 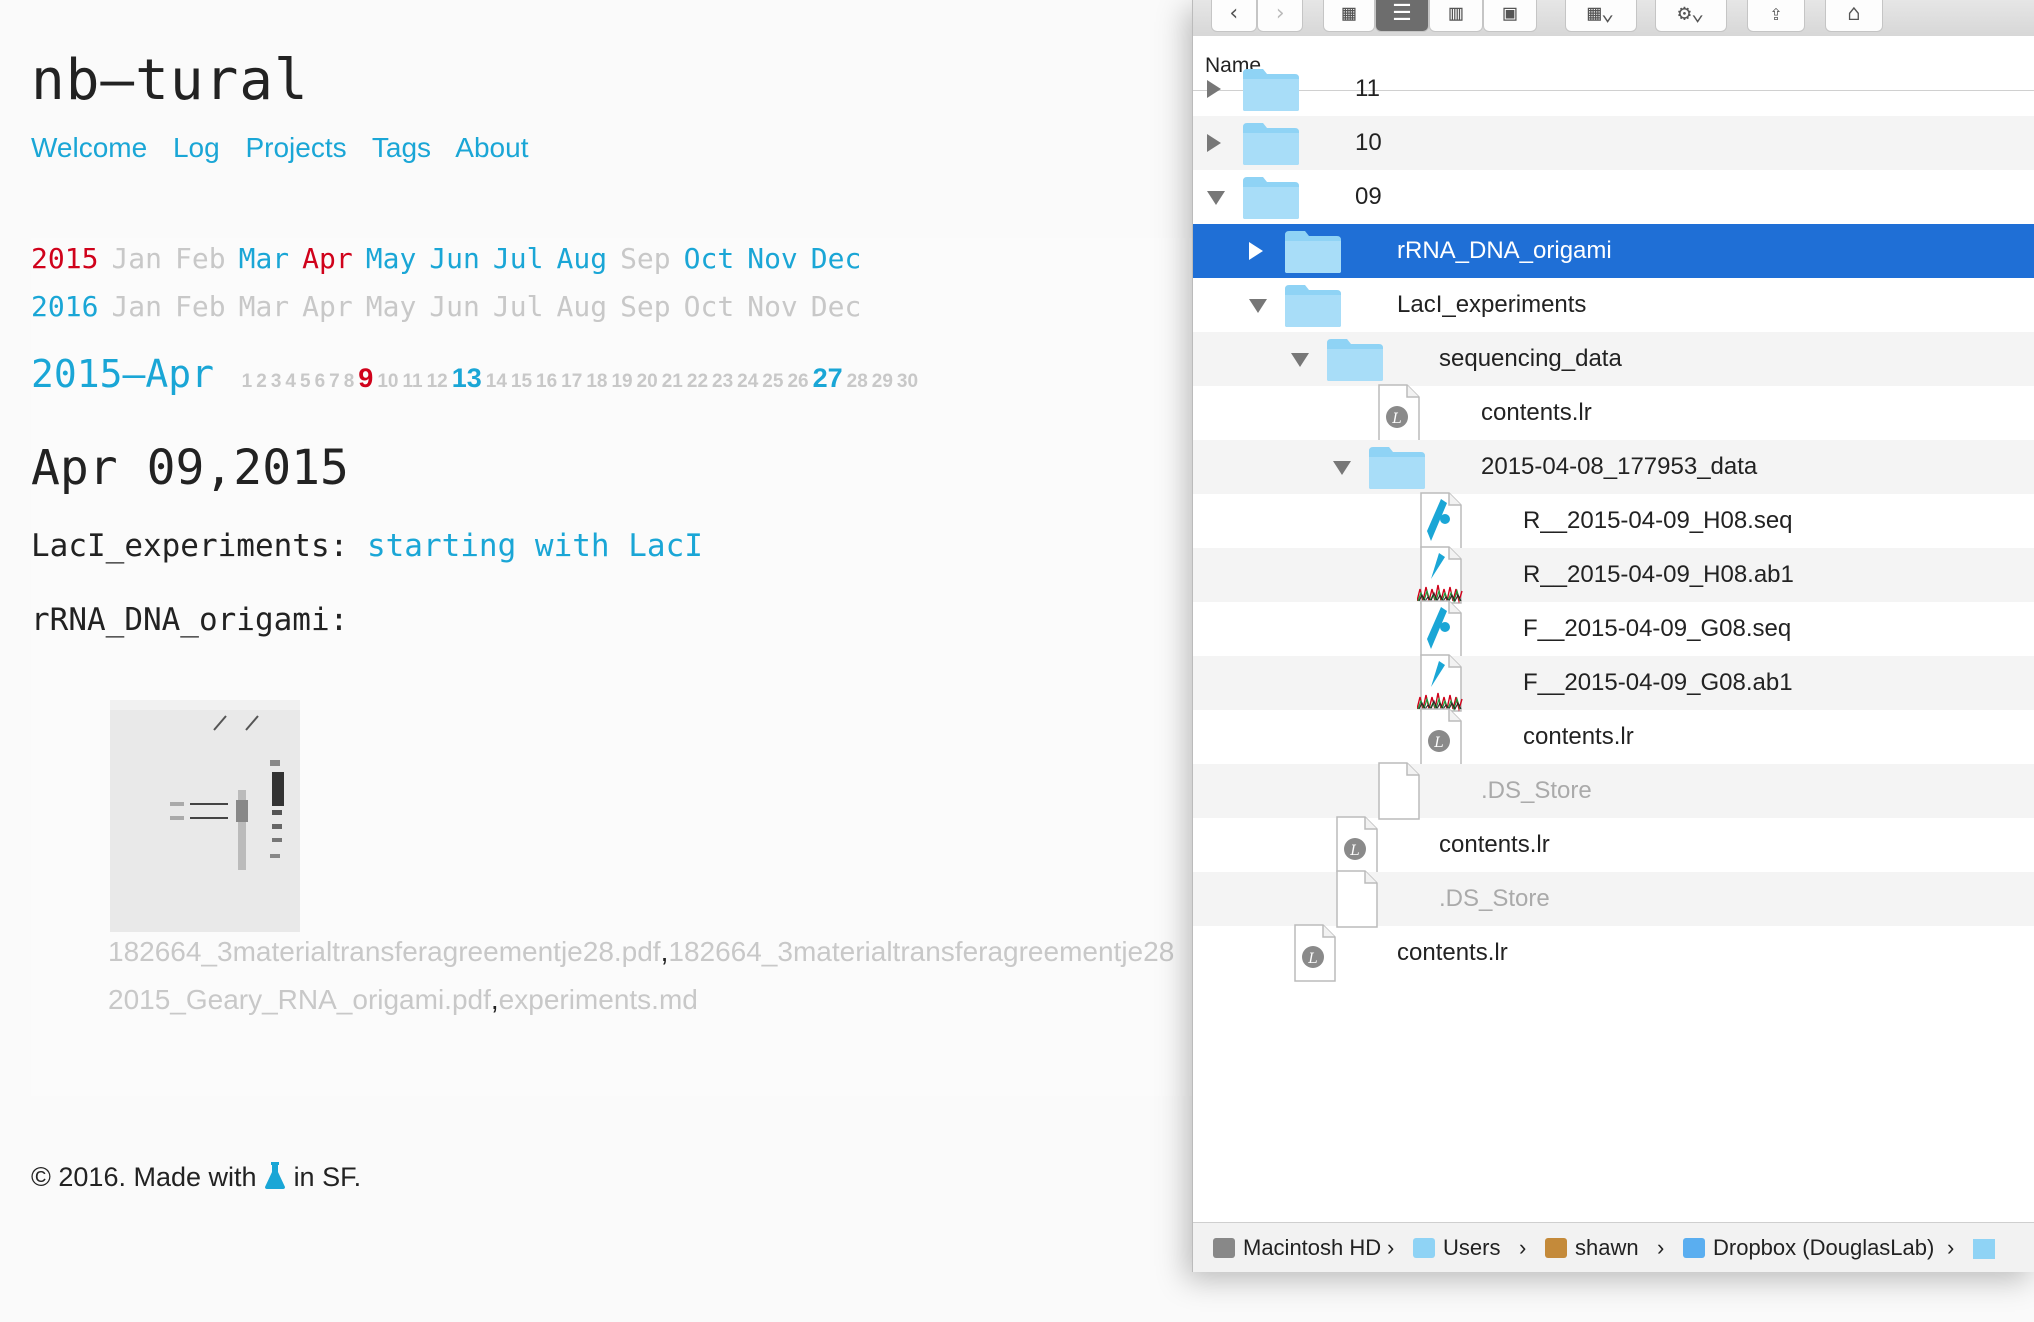 I want to click on finder-toolbar: ‹ › ▦ ☰ ▥ ▣ ▦⌄ ⚙⌄ ⇪ ⌂, so click(x=1613, y=18).